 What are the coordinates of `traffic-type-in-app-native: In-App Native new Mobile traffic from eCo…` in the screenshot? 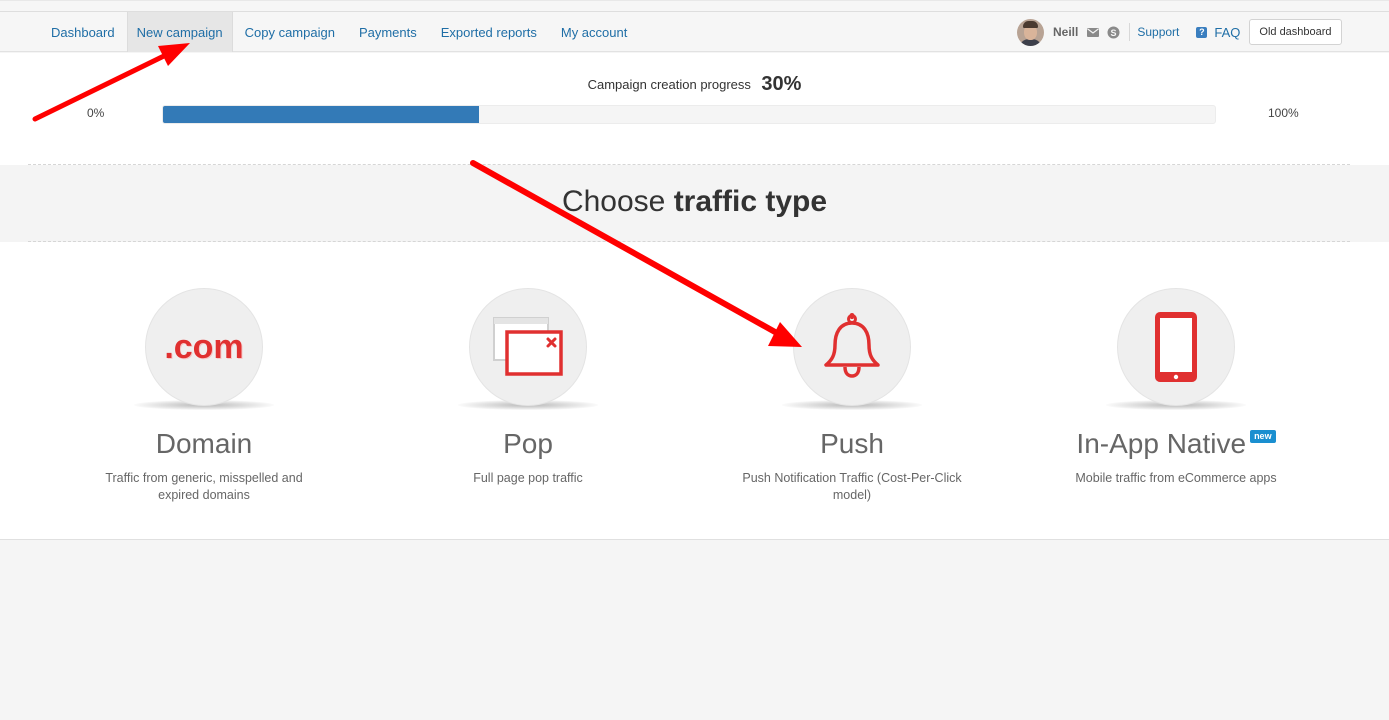 It's located at (1176, 387).